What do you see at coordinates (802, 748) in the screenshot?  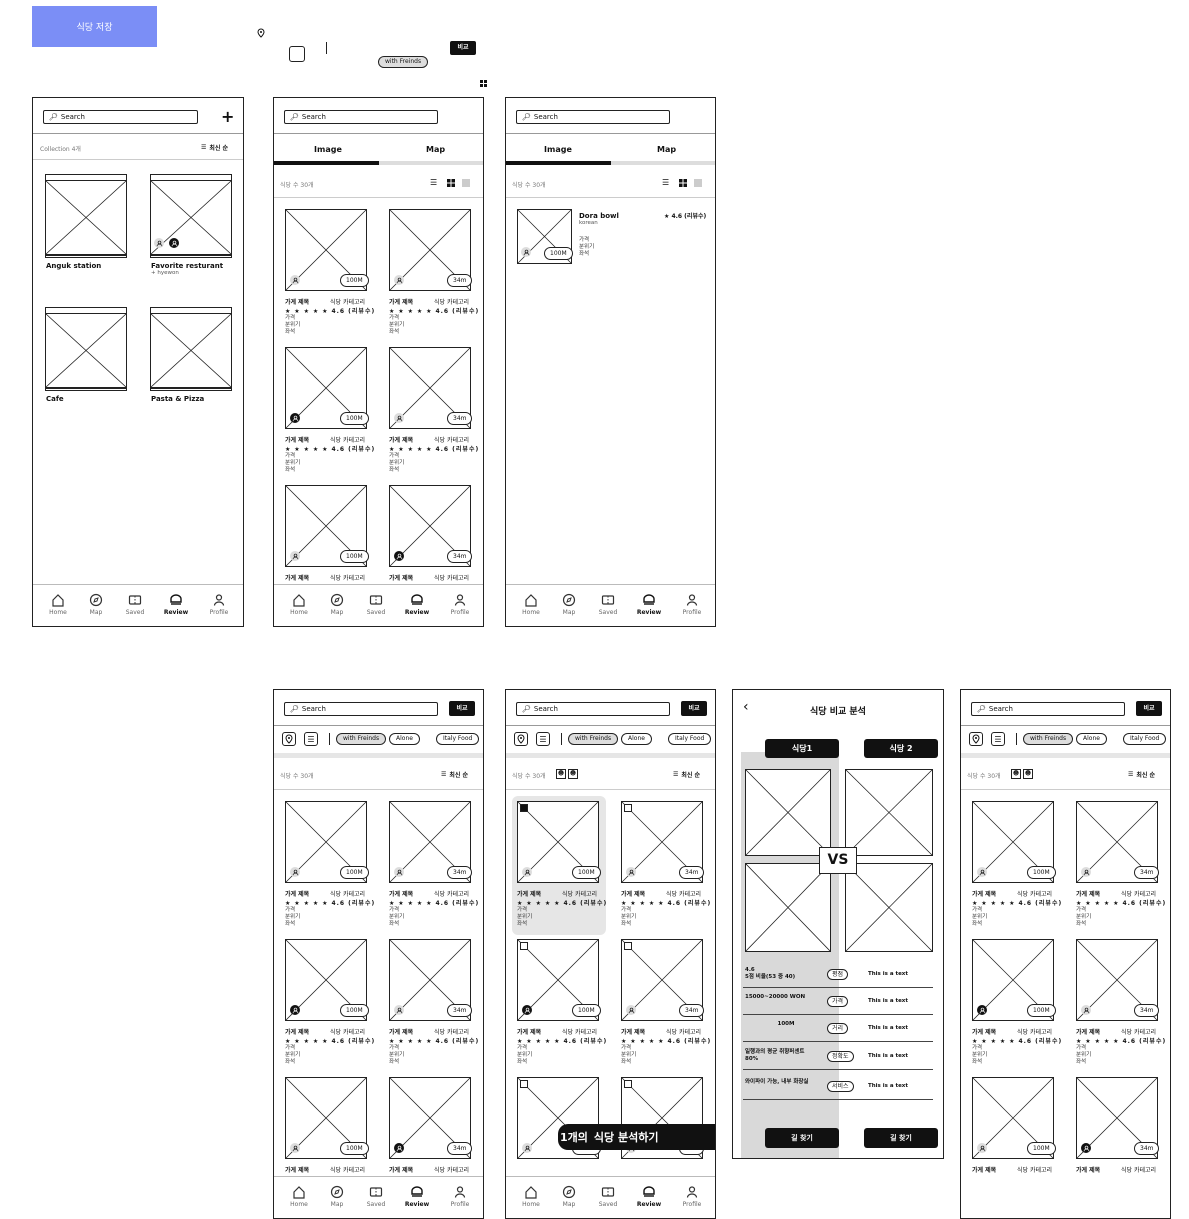 I see `restaurant-1-tab: 식당1` at bounding box center [802, 748].